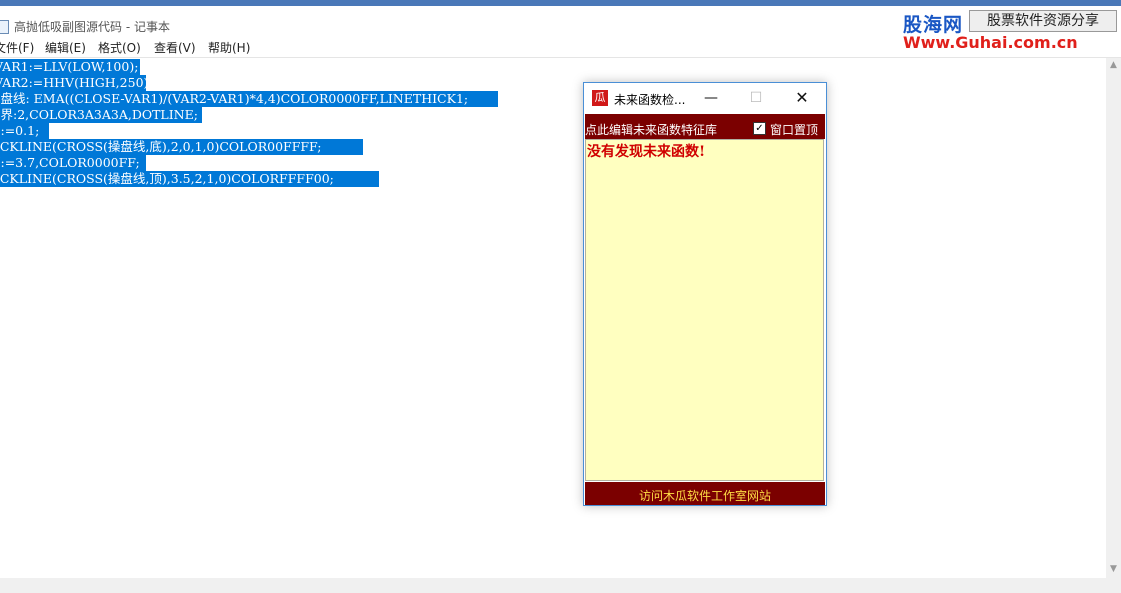 The height and width of the screenshot is (593, 1121). What do you see at coordinates (646, 152) in the screenshot?
I see `result-message: 没有发现未来函数!` at bounding box center [646, 152].